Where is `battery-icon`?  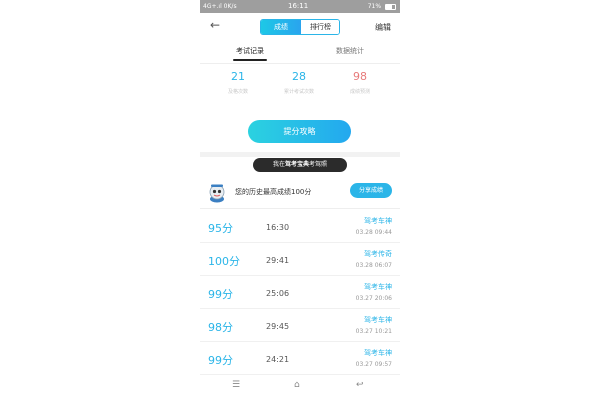 battery-icon is located at coordinates (390, 6).